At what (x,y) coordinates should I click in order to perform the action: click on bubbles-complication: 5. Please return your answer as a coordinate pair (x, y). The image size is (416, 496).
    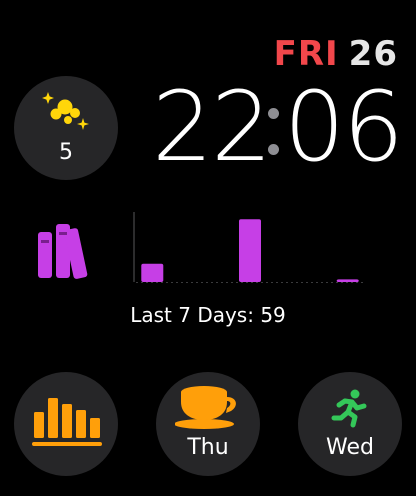
    Looking at the image, I should click on (66, 128).